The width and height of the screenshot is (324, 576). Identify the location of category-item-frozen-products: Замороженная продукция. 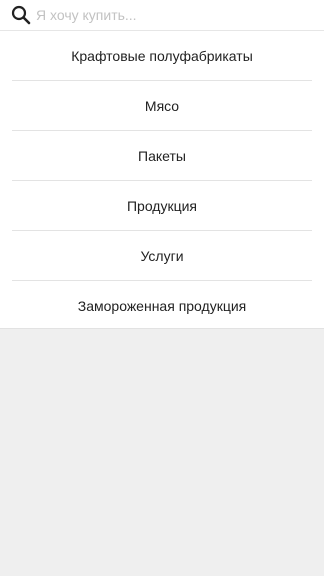
(162, 306).